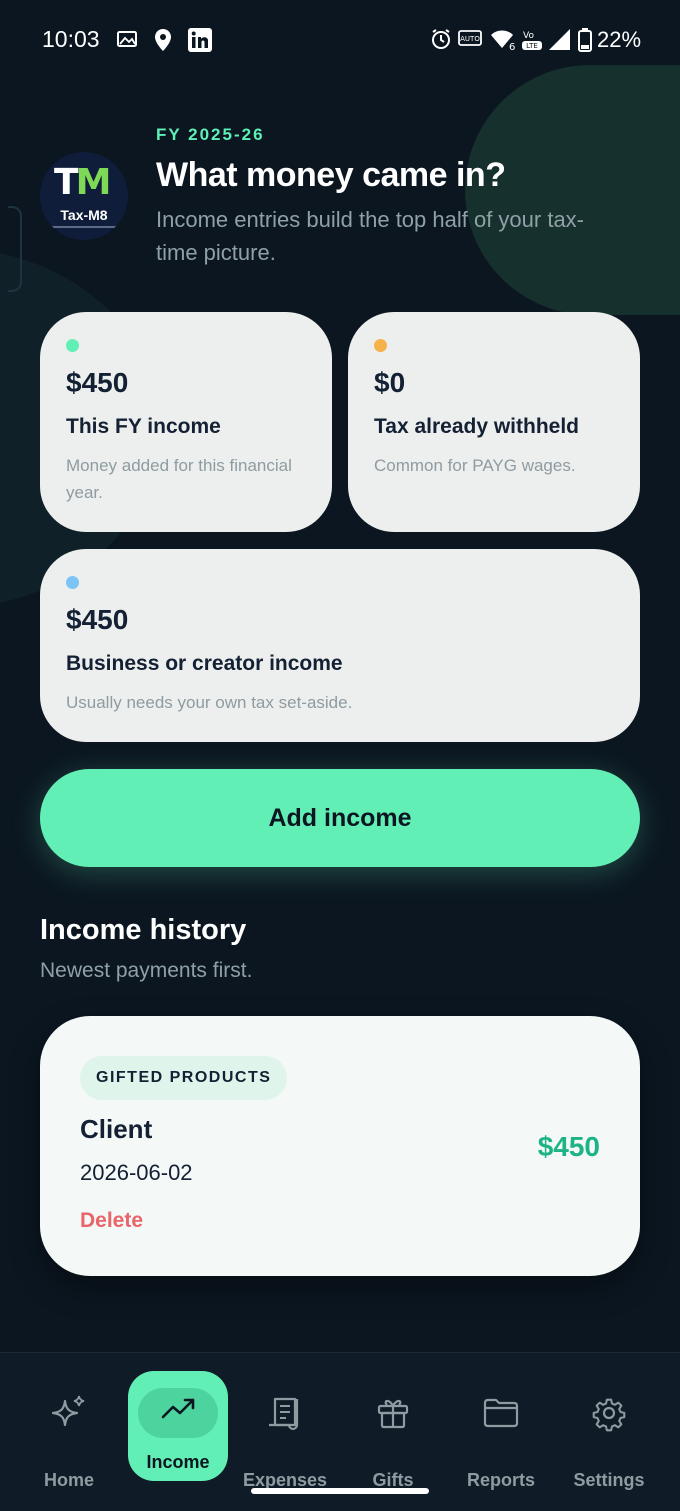 This screenshot has height=1511, width=680. What do you see at coordinates (163, 40) in the screenshot?
I see `location-icon` at bounding box center [163, 40].